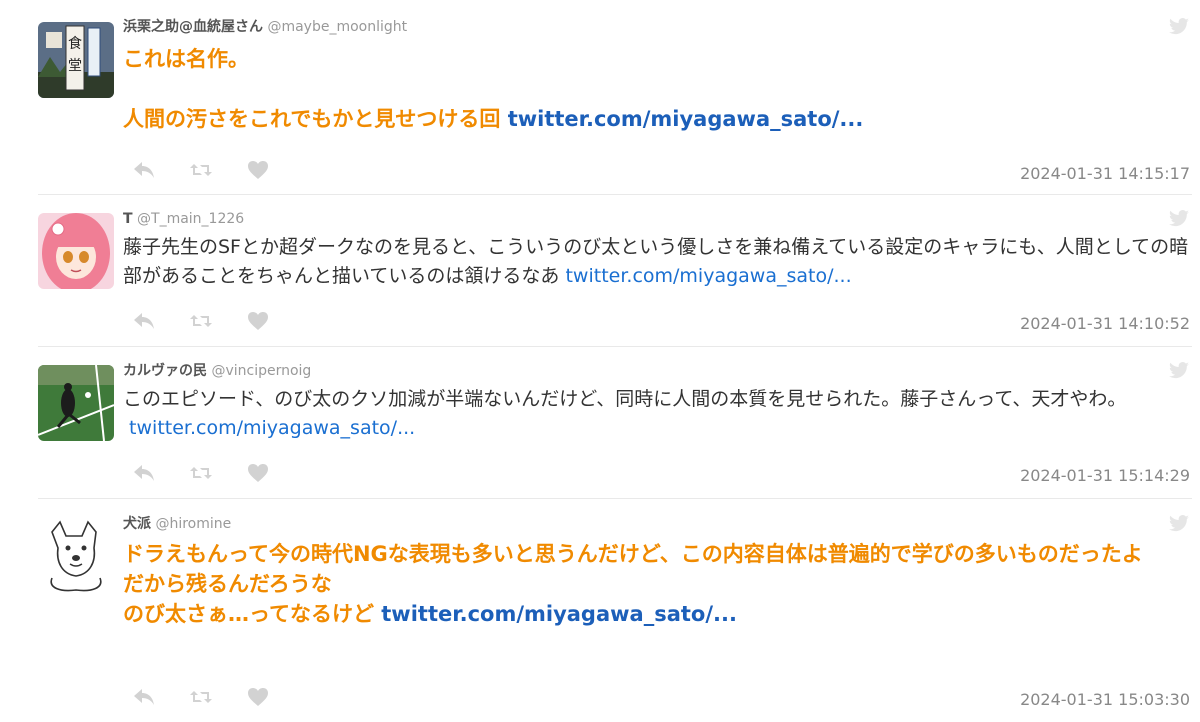  I want to click on author-line: T @T_main_1226, so click(657, 219).